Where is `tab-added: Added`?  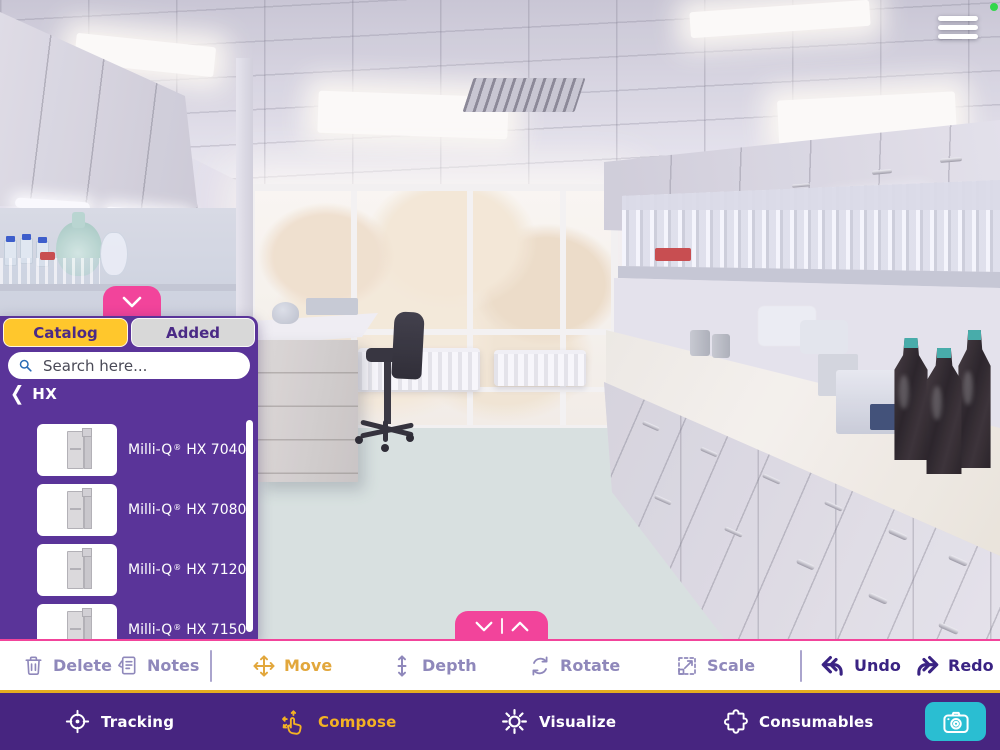
tab-added: Added is located at coordinates (193, 332).